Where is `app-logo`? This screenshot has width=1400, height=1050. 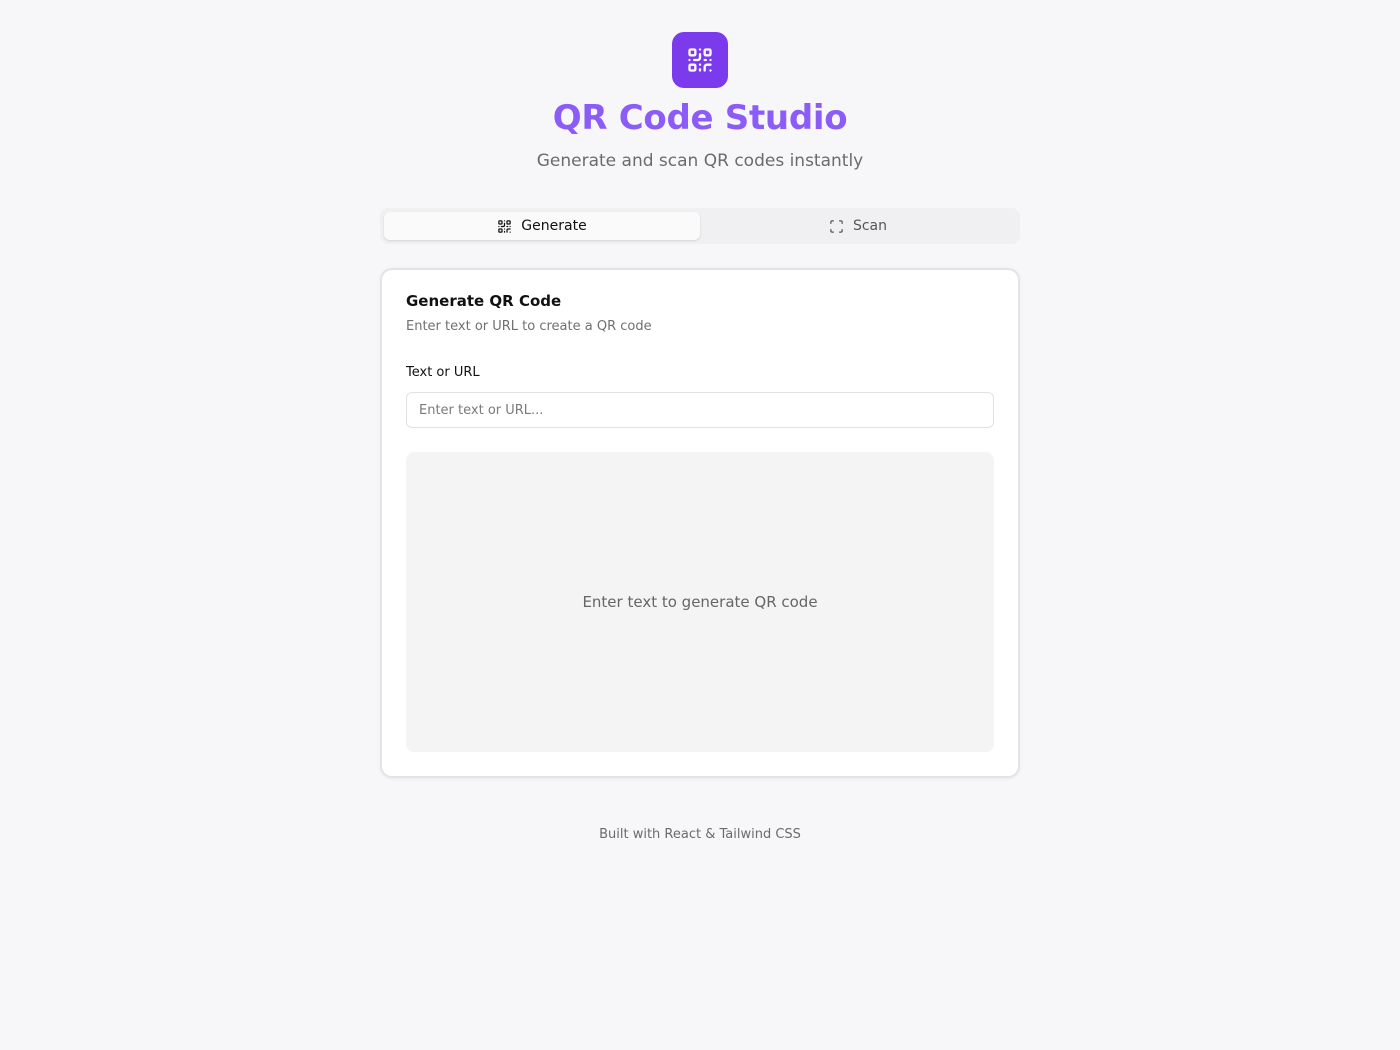 app-logo is located at coordinates (700, 60).